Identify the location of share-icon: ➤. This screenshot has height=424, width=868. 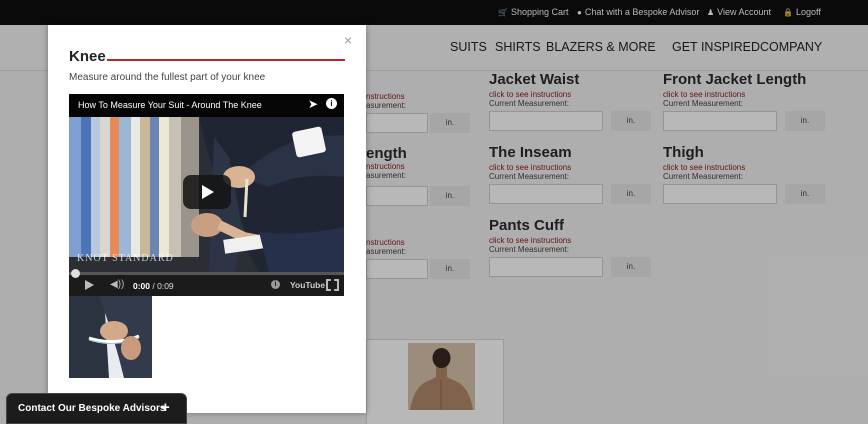
(313, 104).